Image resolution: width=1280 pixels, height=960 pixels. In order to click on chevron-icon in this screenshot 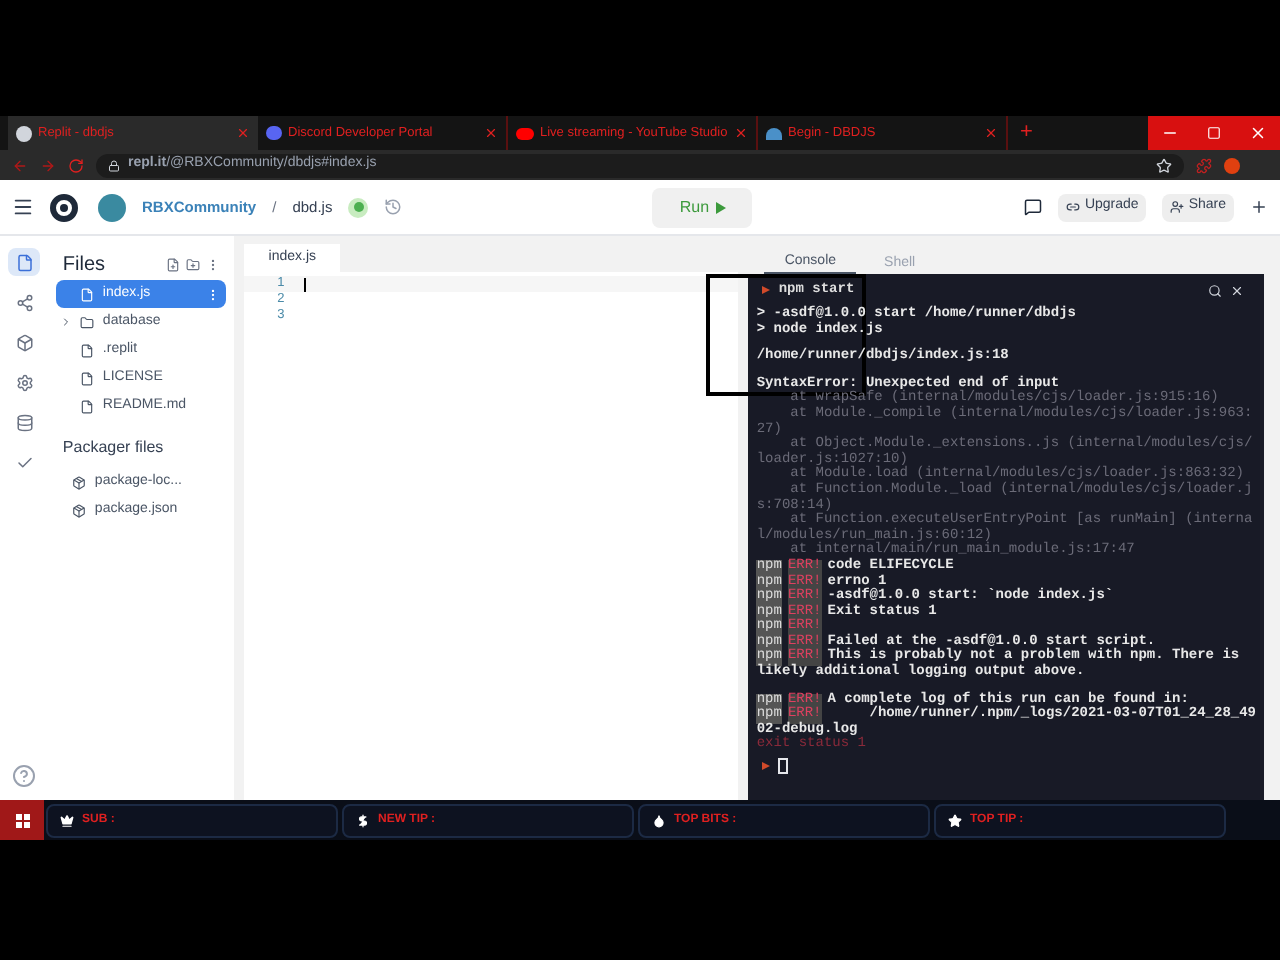, I will do `click(66, 322)`.